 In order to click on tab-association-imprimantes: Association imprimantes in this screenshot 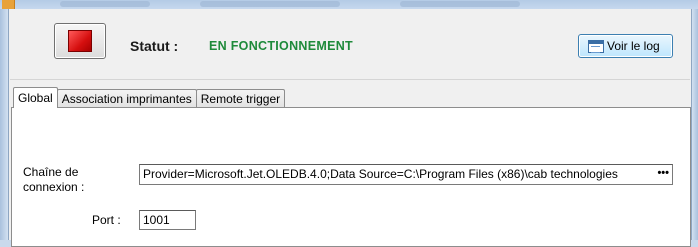, I will do `click(126, 98)`.